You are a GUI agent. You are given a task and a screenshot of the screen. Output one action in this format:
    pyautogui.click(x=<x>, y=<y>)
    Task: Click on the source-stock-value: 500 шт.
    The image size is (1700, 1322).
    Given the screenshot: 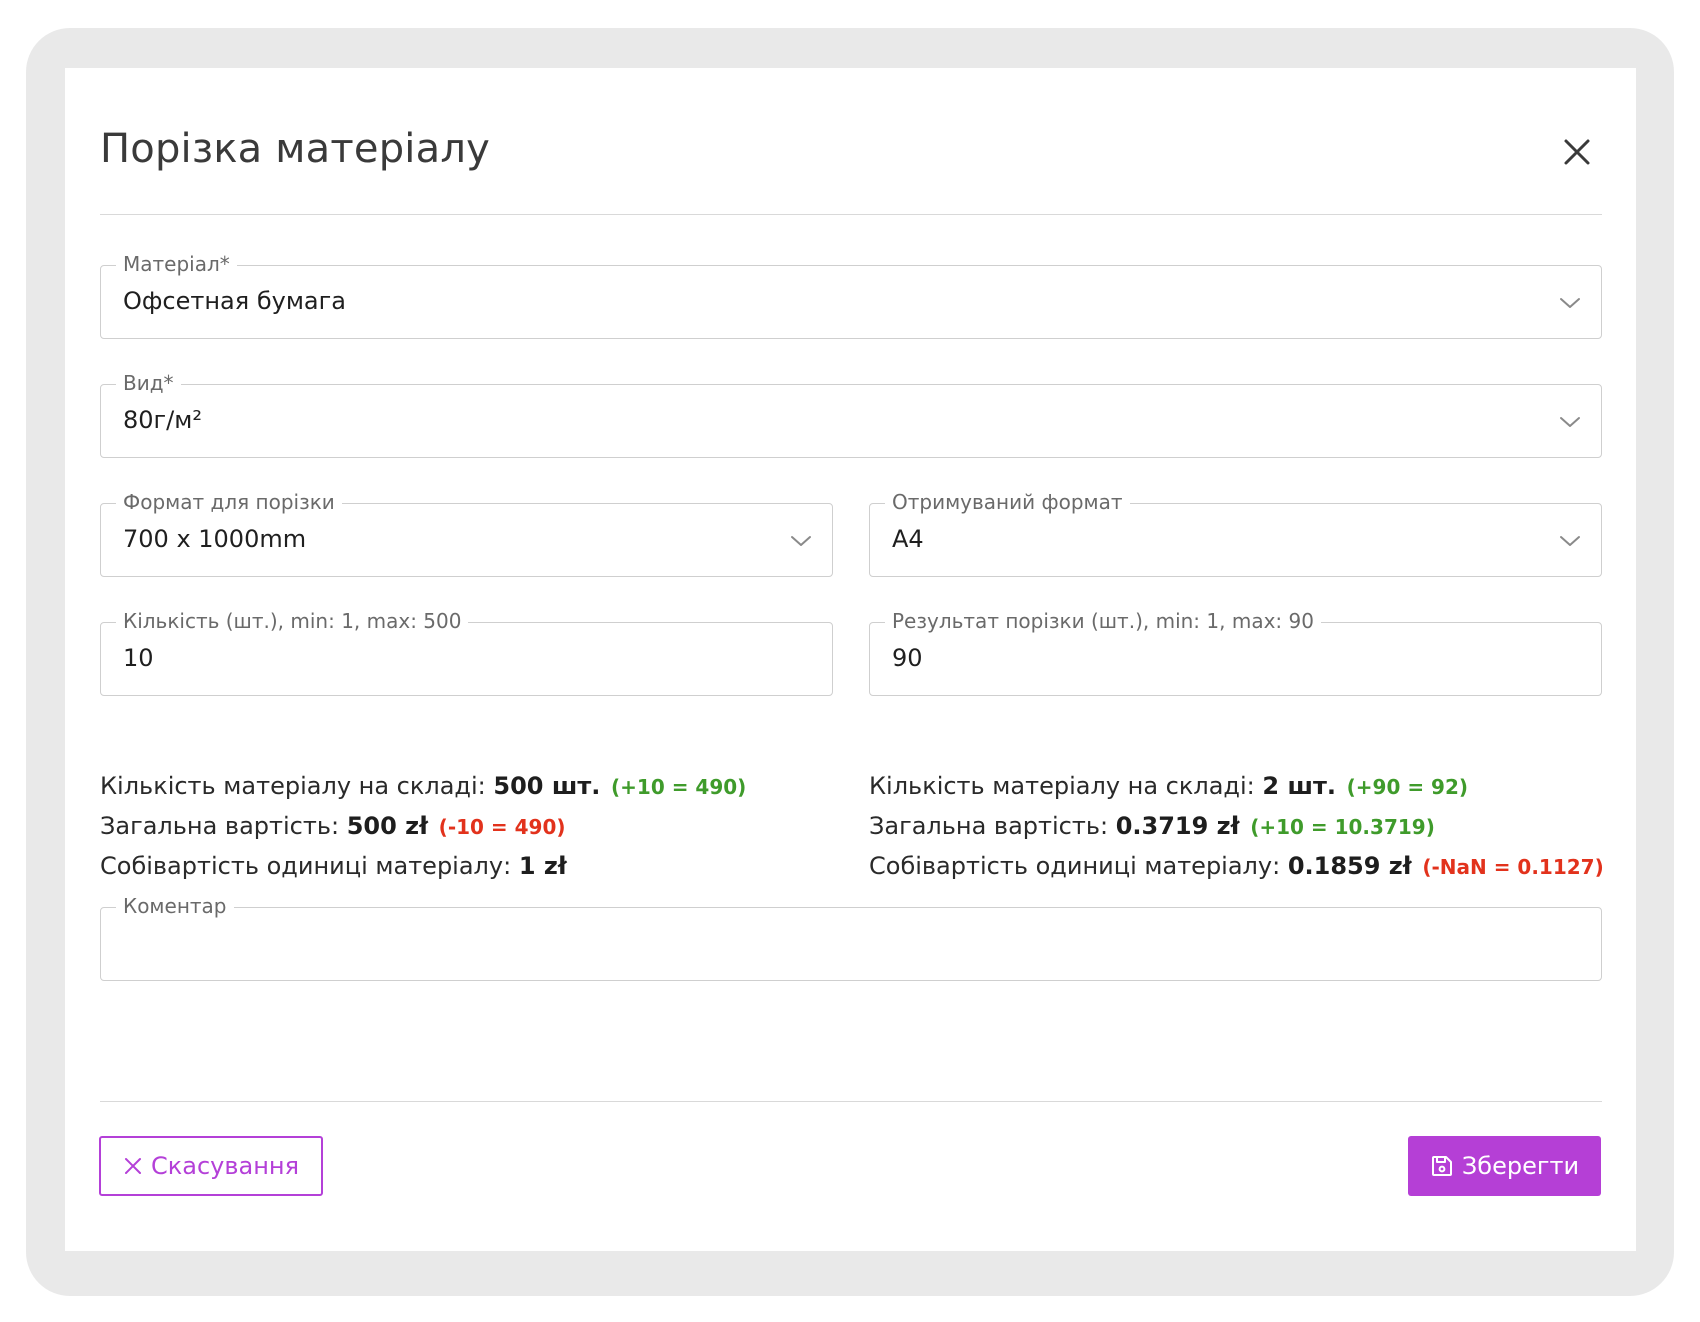 What is the action you would take?
    pyautogui.click(x=547, y=786)
    